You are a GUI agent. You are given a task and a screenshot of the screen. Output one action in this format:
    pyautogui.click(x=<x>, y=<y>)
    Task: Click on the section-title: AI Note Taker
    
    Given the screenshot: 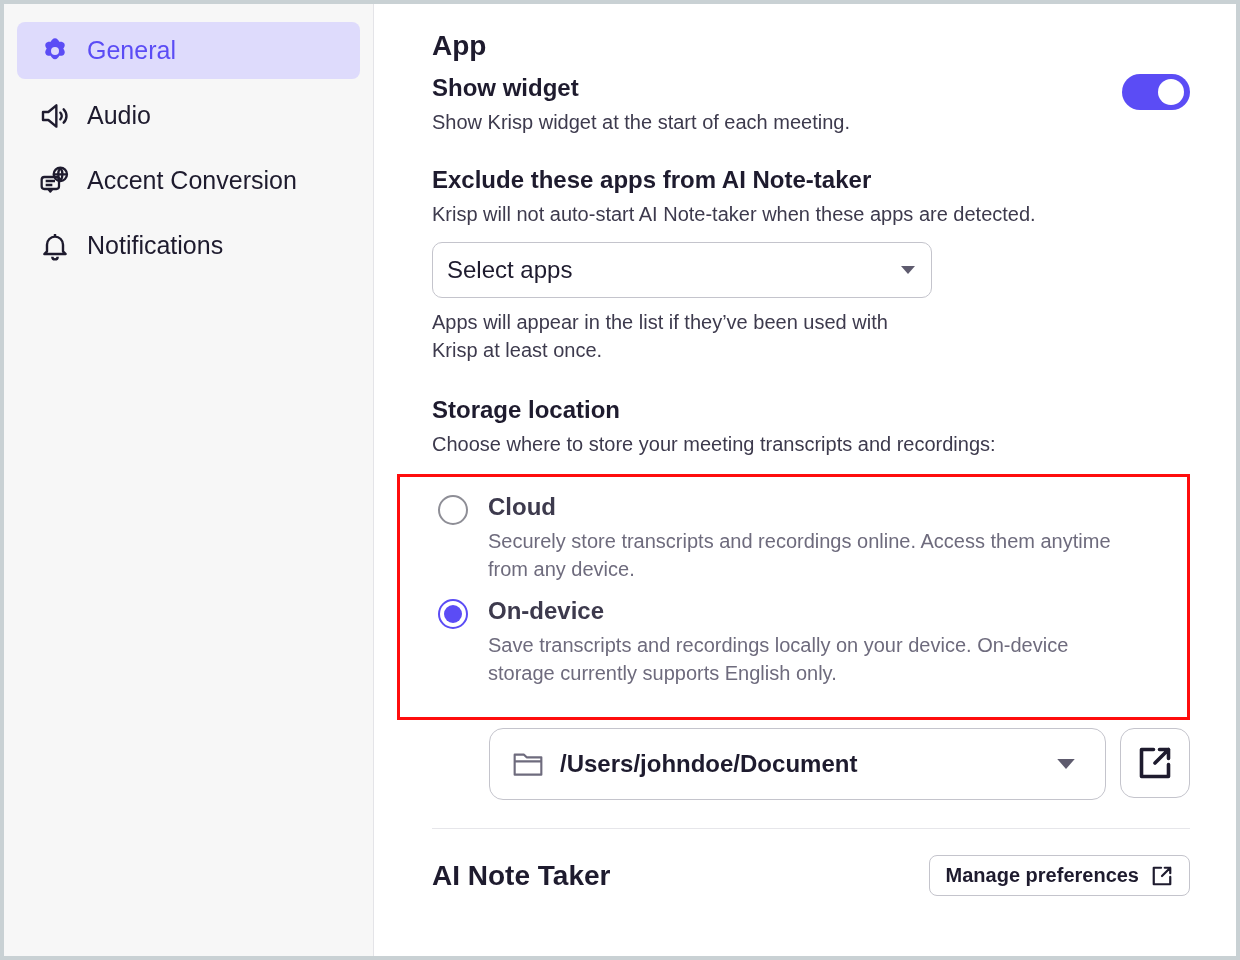 What is the action you would take?
    pyautogui.click(x=521, y=875)
    